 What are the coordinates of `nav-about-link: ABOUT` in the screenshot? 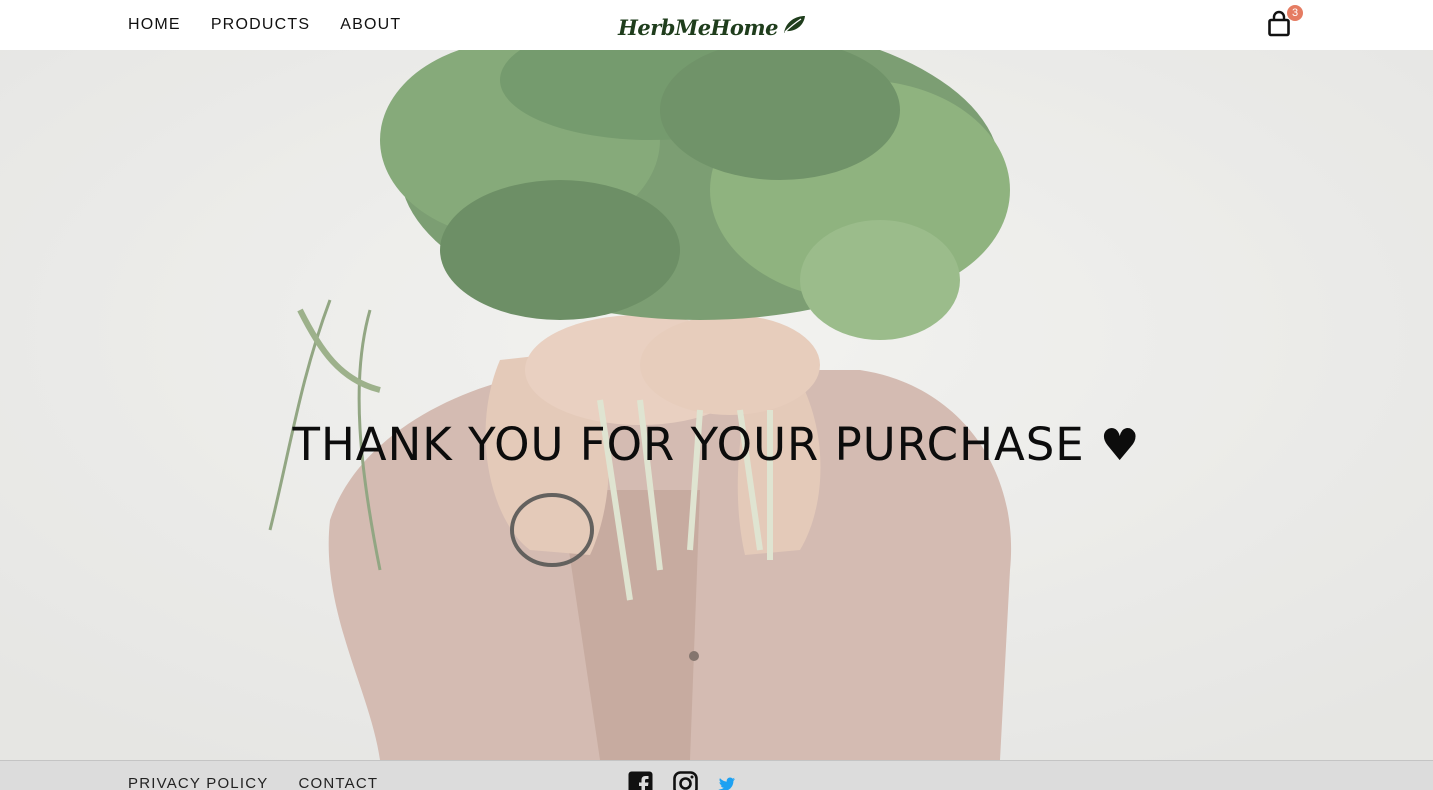 It's located at (370, 25).